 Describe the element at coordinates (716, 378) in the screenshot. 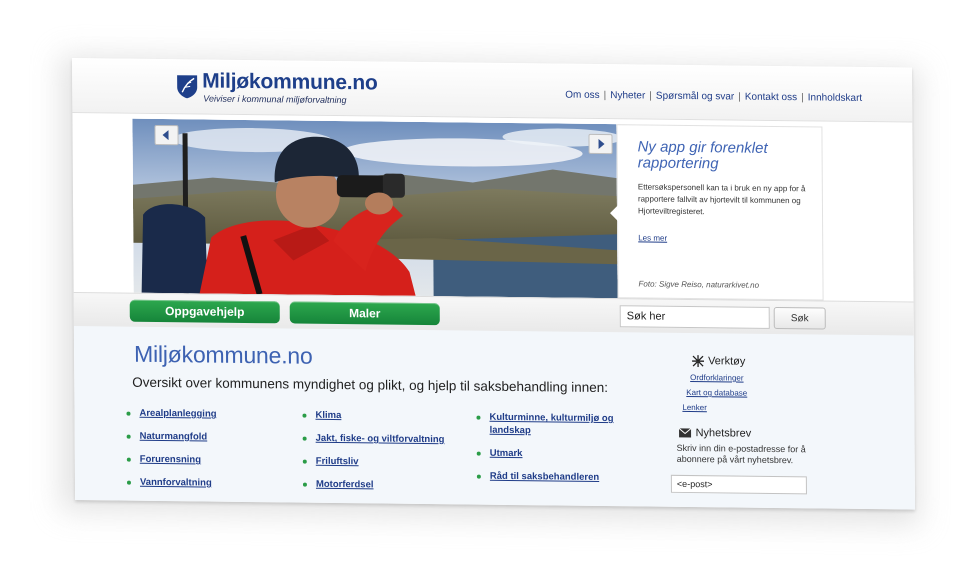

I see `ordforklaringer-link: Ordforklaringer` at that location.